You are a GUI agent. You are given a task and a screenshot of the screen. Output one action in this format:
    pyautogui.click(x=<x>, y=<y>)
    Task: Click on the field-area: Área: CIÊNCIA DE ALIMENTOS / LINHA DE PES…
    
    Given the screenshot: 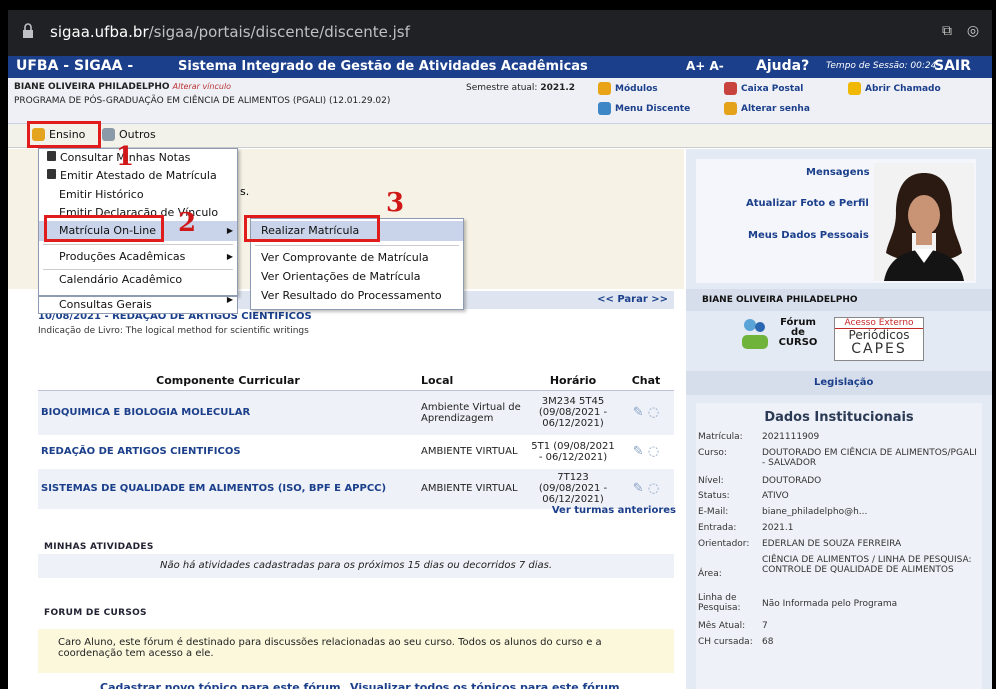 What is the action you would take?
    pyautogui.click(x=835, y=567)
    